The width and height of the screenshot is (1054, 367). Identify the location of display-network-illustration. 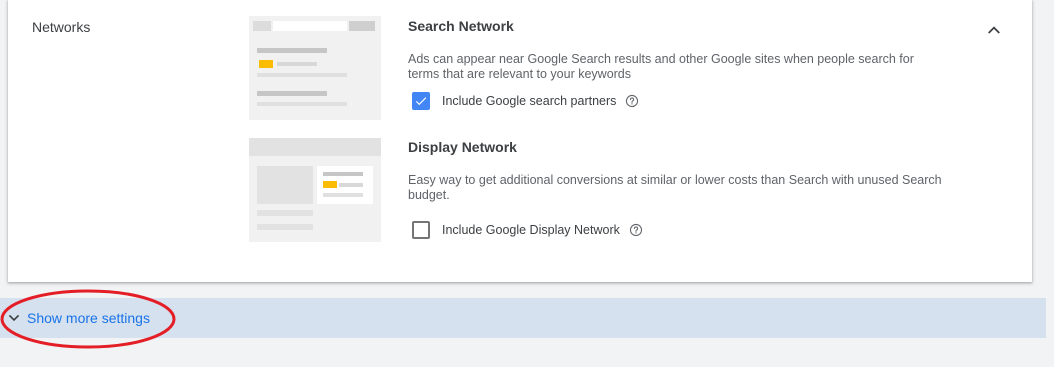
(315, 190).